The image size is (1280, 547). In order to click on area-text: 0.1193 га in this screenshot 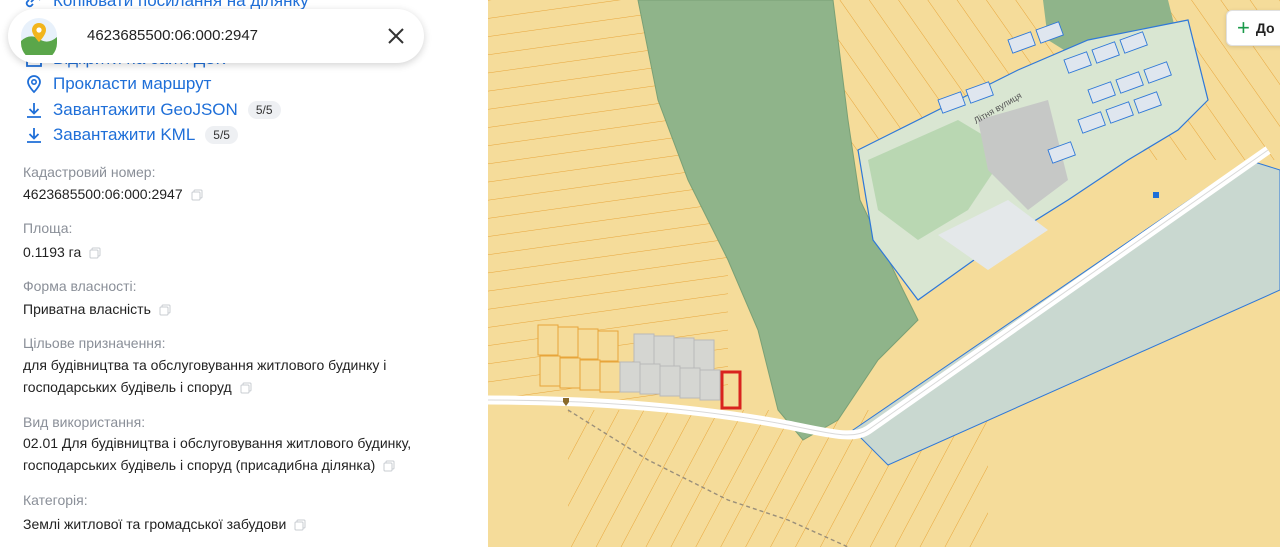, I will do `click(52, 252)`.